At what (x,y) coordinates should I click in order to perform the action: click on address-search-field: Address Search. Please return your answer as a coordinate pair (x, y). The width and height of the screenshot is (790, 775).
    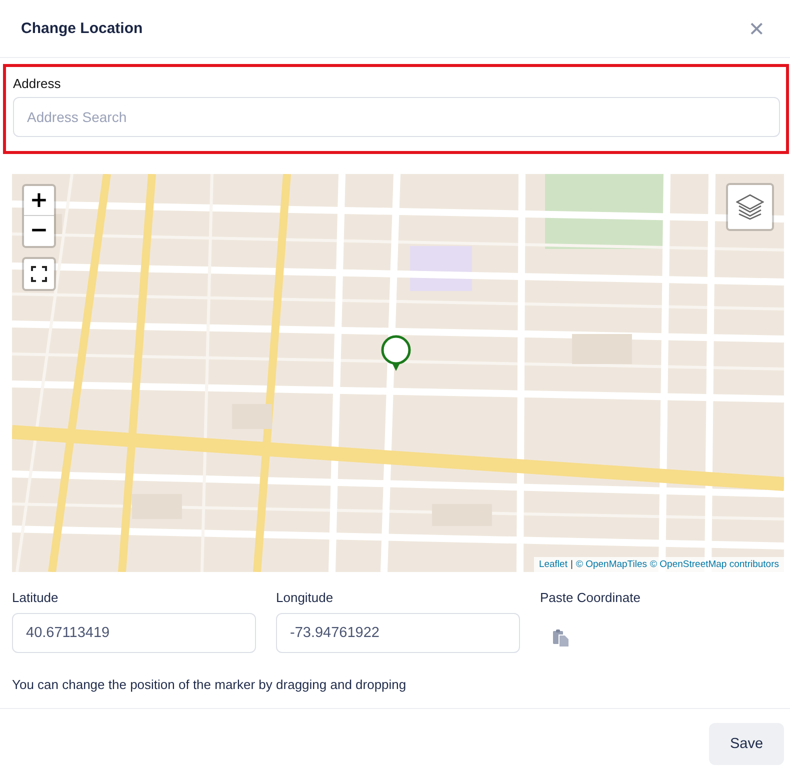
    Looking at the image, I should click on (396, 117).